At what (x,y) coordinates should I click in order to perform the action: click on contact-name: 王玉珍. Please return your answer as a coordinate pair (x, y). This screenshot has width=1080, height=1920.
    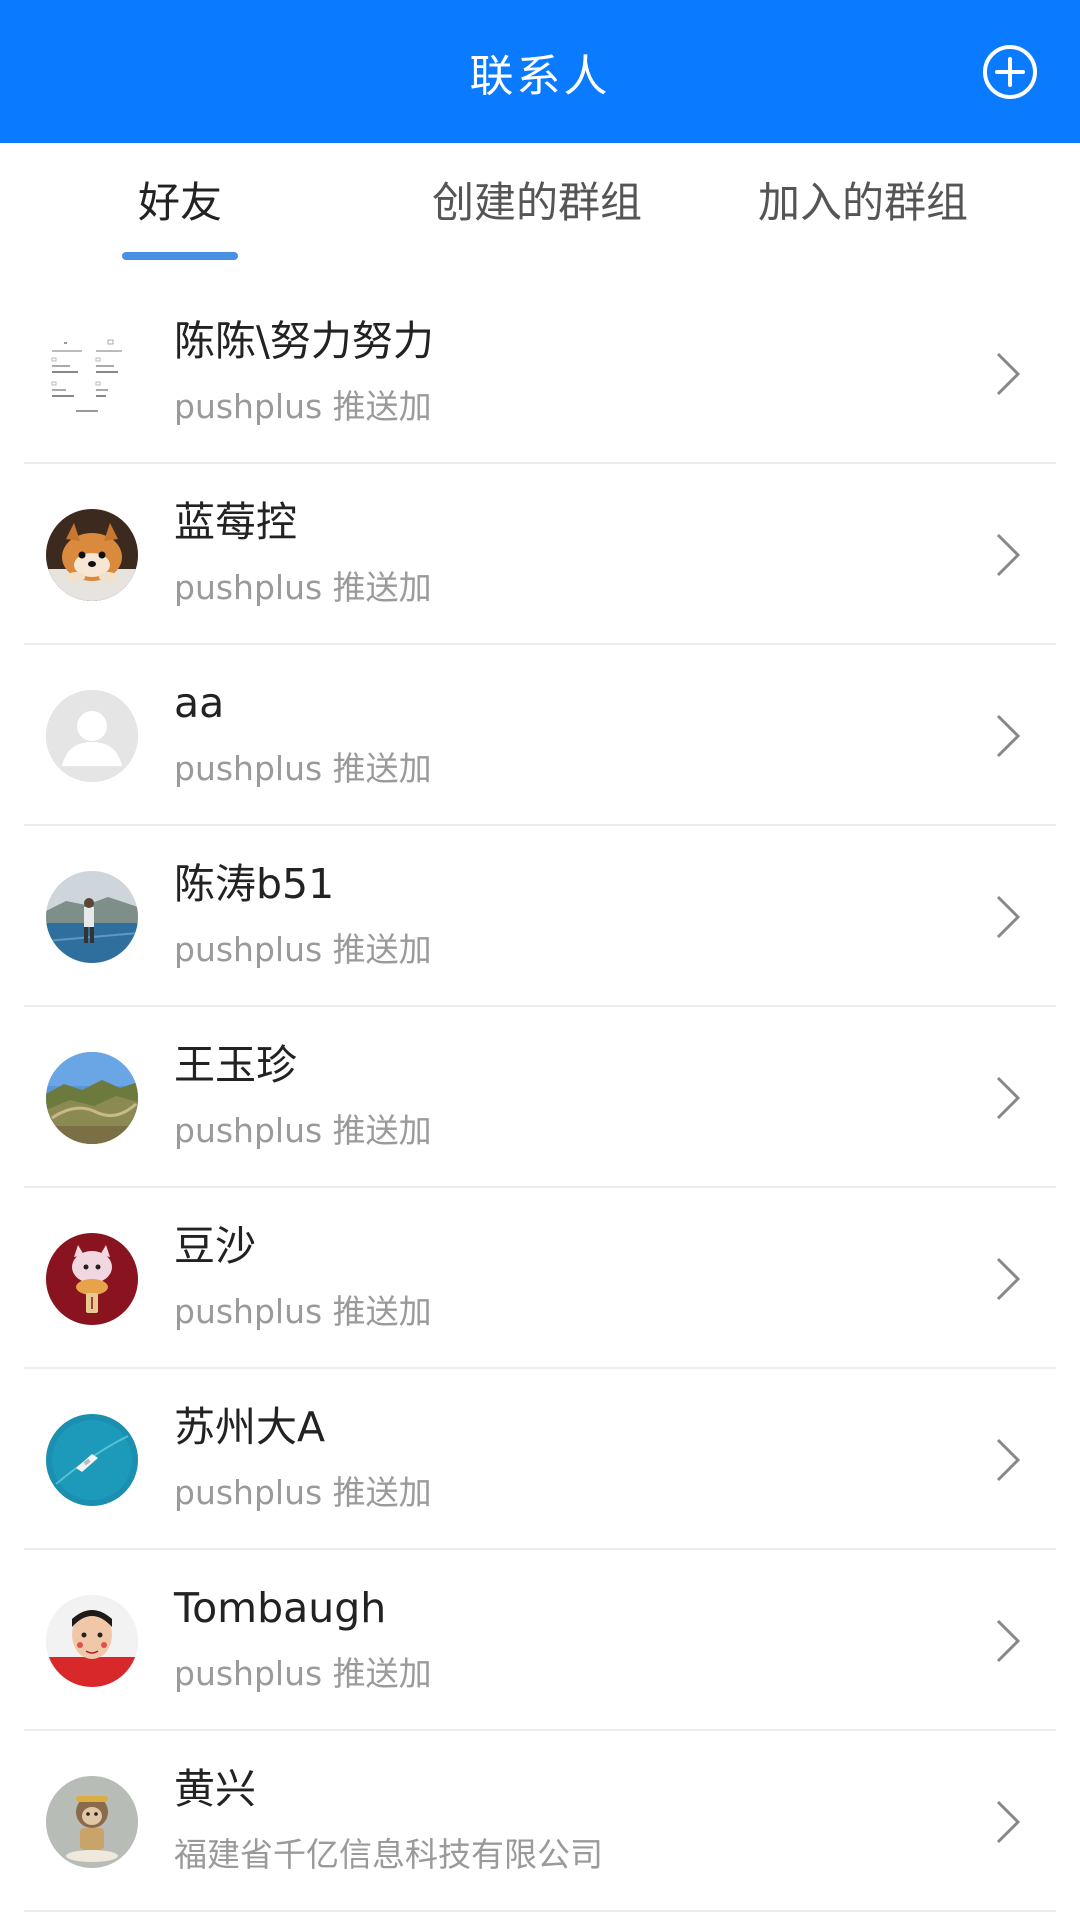
    Looking at the image, I should click on (235, 1065).